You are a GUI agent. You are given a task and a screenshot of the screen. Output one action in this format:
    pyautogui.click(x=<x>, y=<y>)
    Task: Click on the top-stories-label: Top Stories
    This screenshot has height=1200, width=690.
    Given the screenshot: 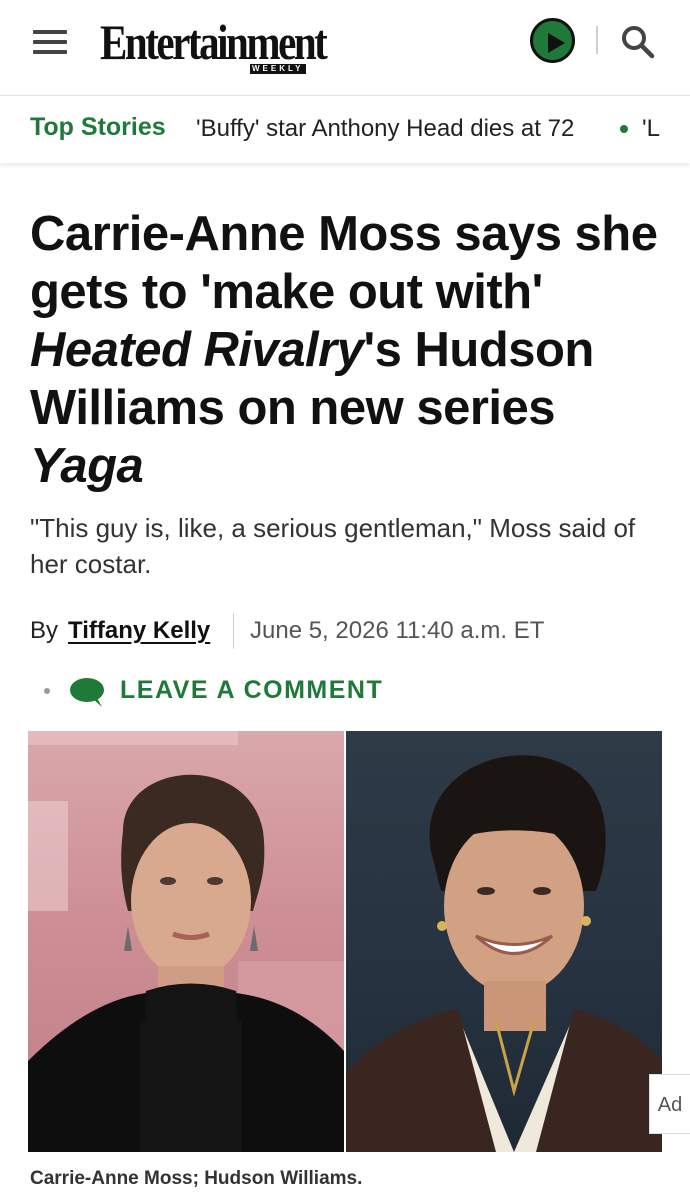 What is the action you would take?
    pyautogui.click(x=98, y=127)
    